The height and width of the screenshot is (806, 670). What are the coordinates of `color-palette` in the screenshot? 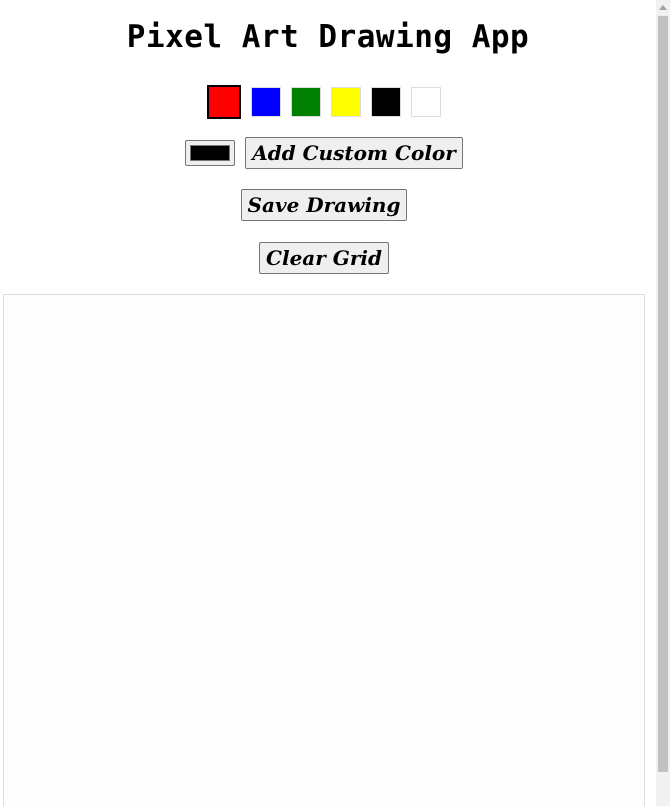 It's located at (324, 102).